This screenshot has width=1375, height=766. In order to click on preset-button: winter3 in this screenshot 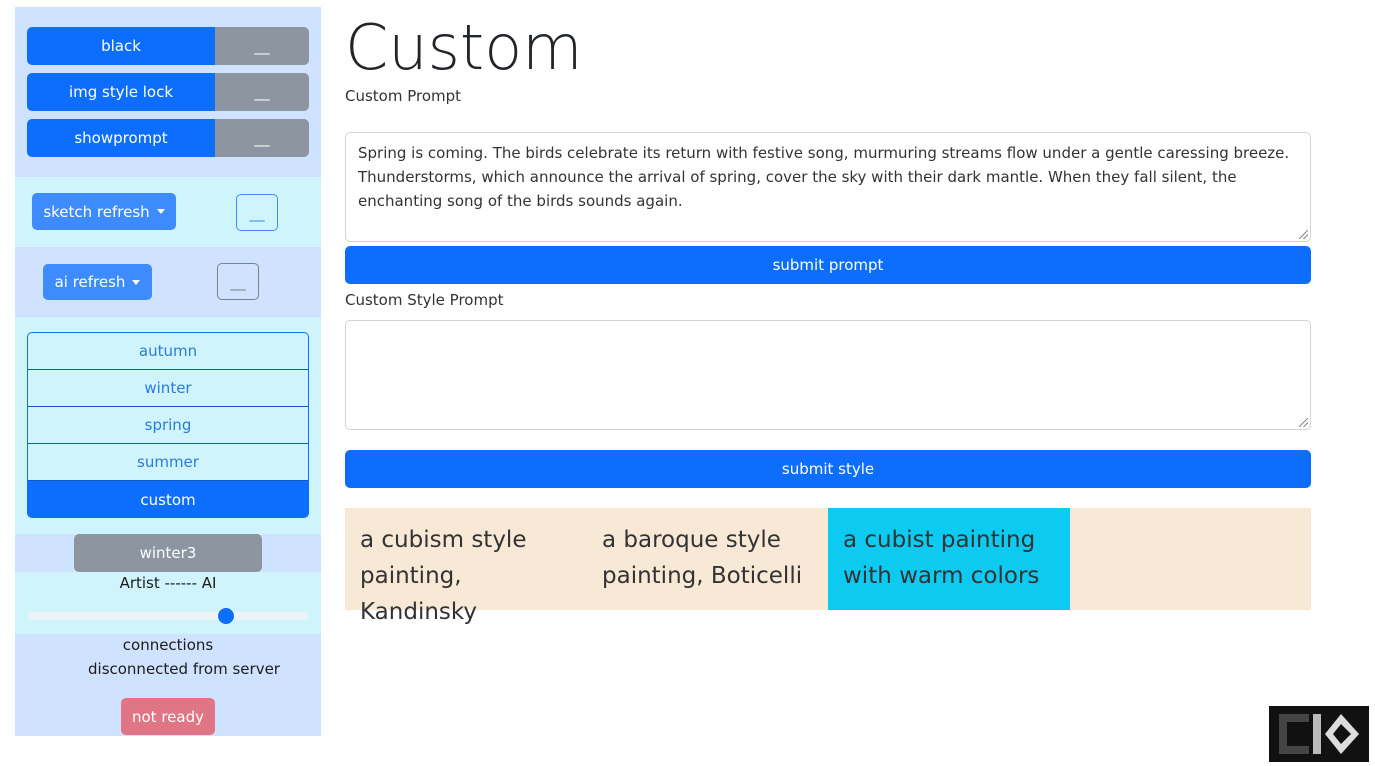, I will do `click(168, 553)`.